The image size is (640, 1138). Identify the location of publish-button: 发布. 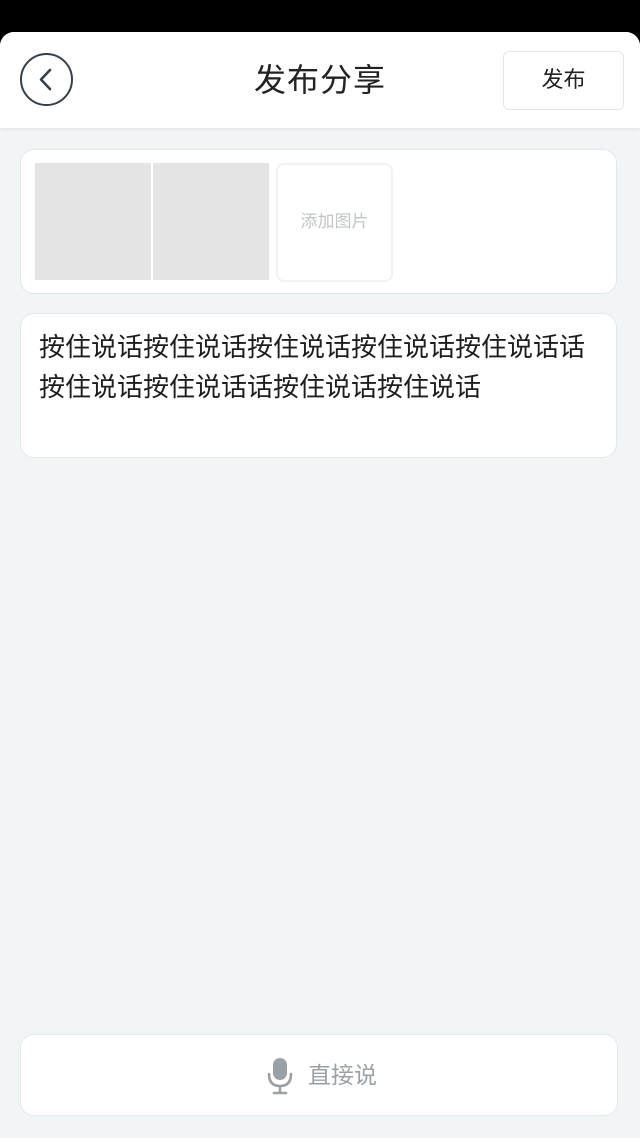
(563, 80).